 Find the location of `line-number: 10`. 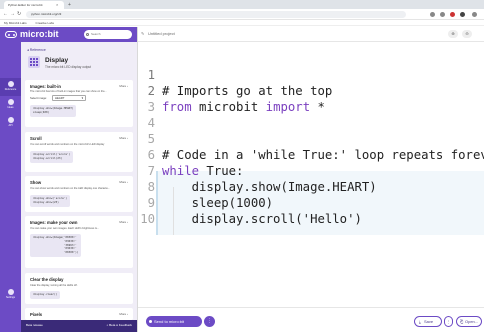

line-number: 10 is located at coordinates (147, 219).